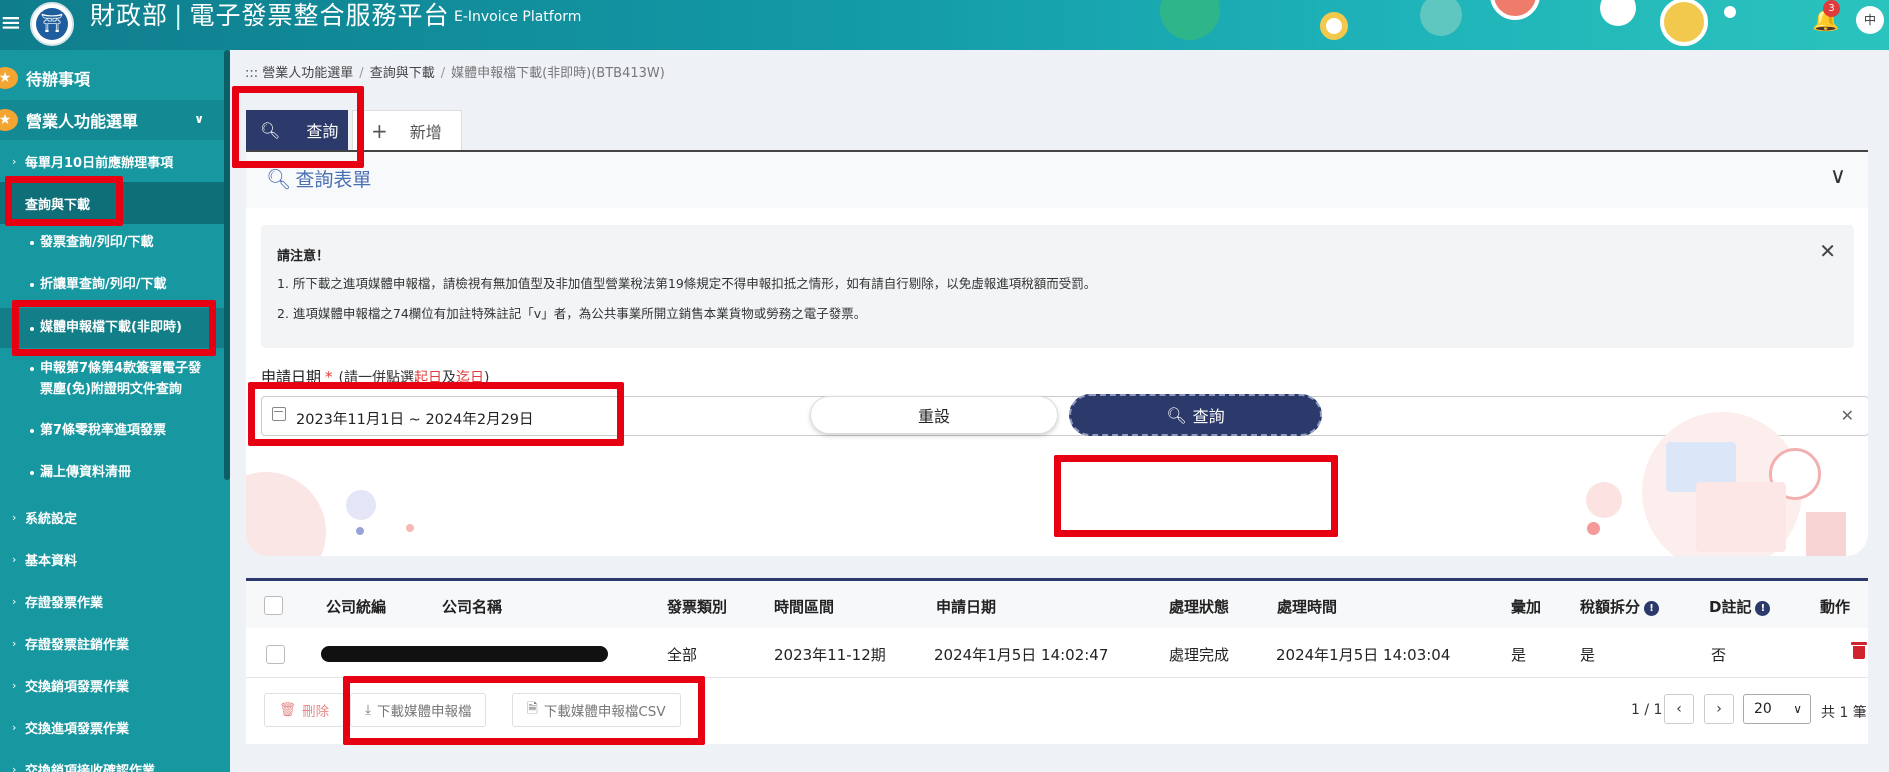  I want to click on col-d-note: D註記!, so click(1740, 606).